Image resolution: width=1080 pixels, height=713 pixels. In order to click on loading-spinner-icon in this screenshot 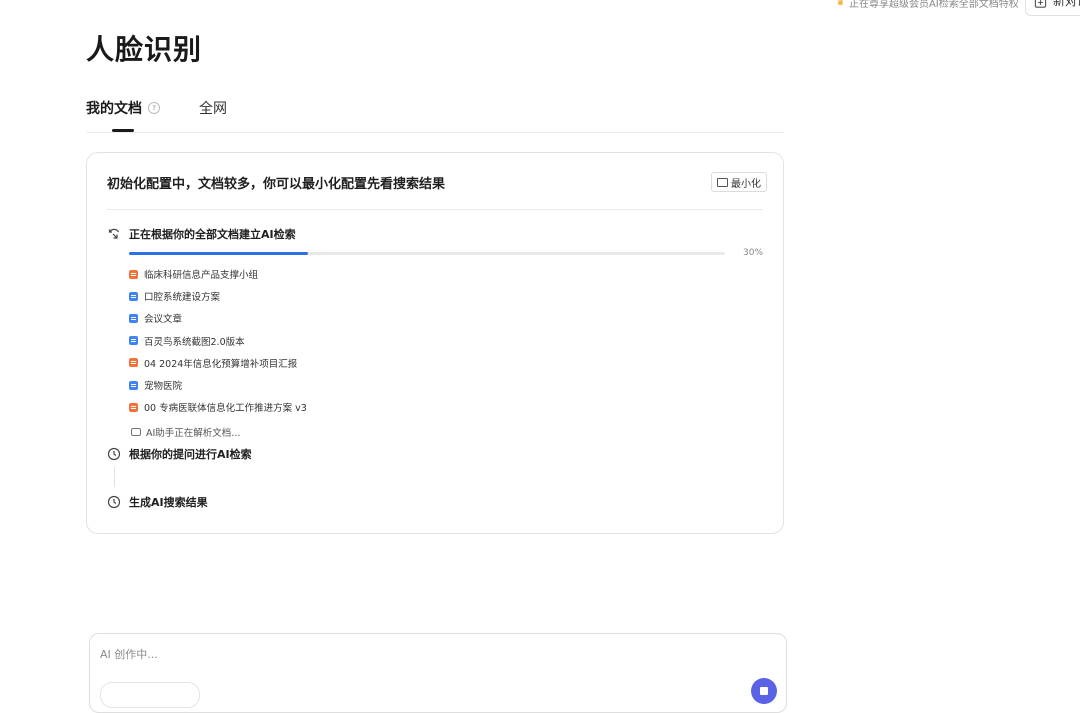, I will do `click(114, 233)`.